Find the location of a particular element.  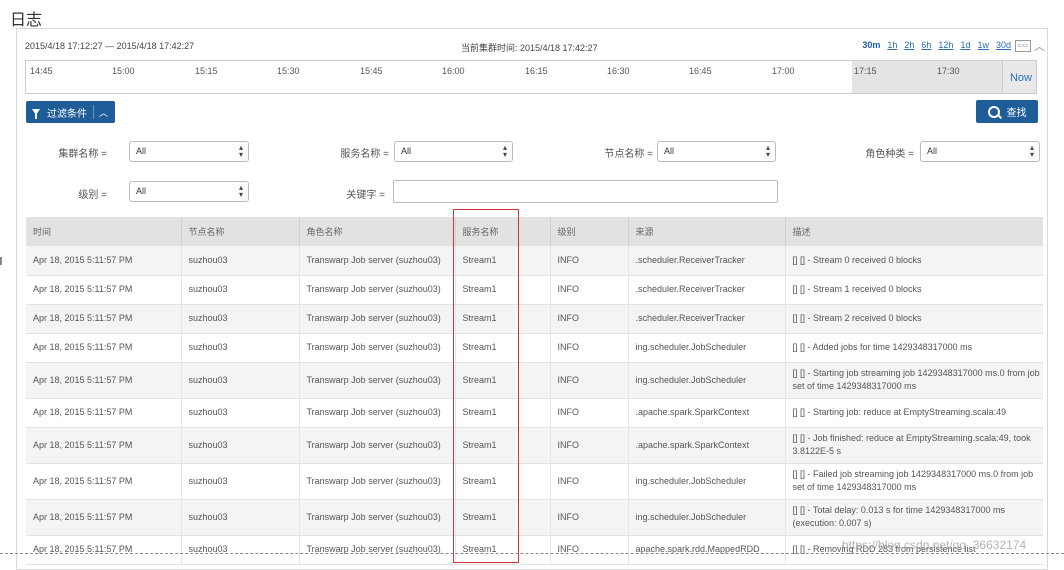

timeline-tick: 17:15 is located at coordinates (865, 71).